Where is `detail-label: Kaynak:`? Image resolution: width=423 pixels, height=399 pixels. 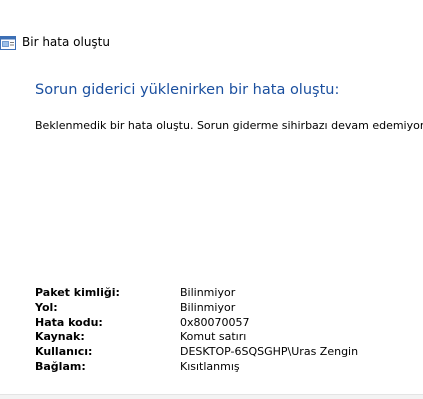 detail-label: Kaynak: is located at coordinates (60, 337).